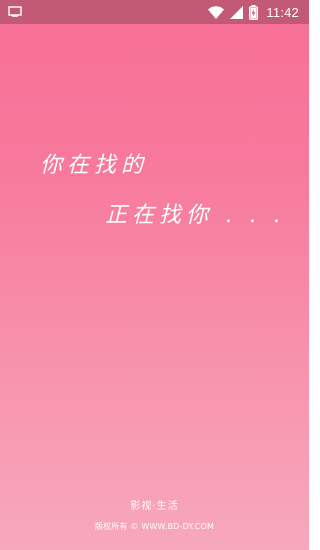  I want to click on status-bar: 11:42, so click(154, 12).